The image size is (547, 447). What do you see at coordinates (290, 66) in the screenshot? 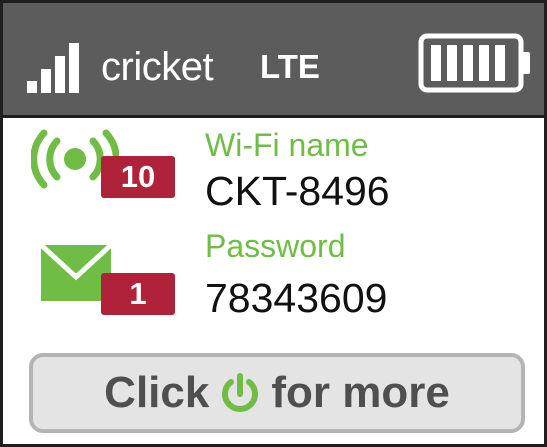
I see `network-type: LTE` at bounding box center [290, 66].